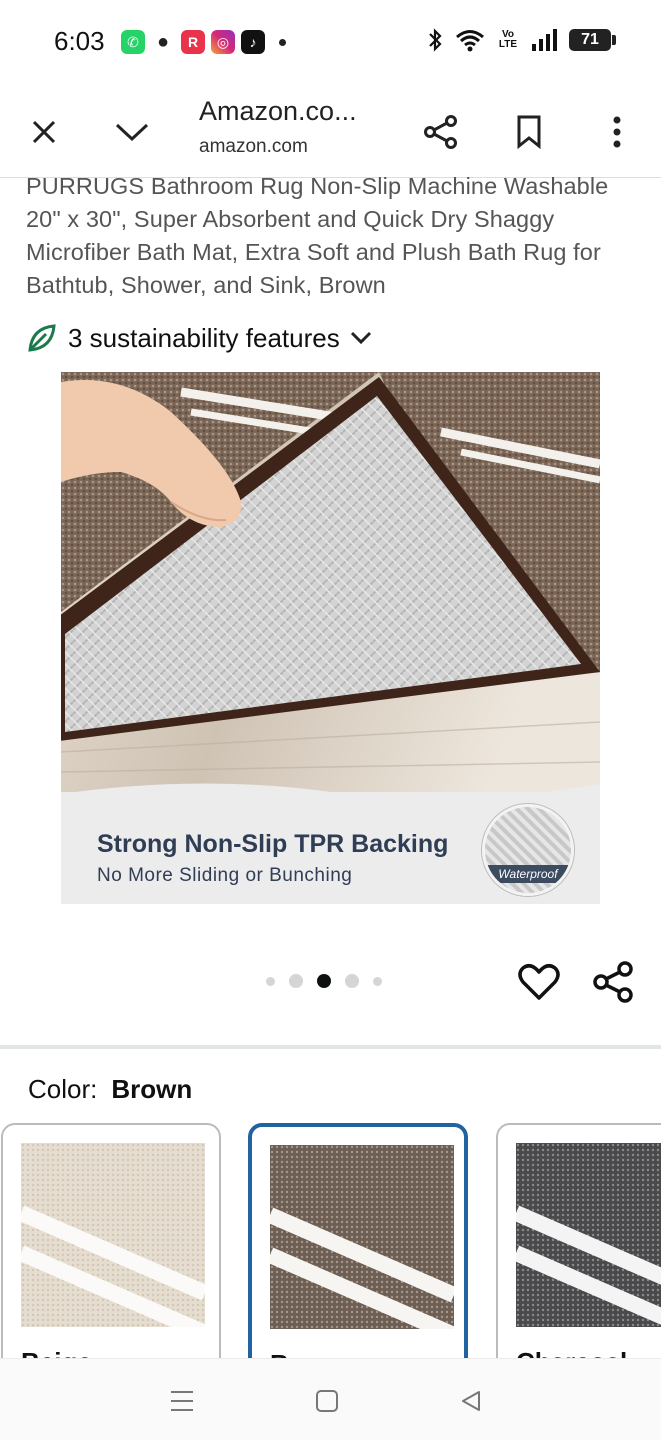 Image resolution: width=661 pixels, height=1440 pixels. What do you see at coordinates (225, 875) in the screenshot?
I see `caption-subline: No More Sliding or Bunching` at bounding box center [225, 875].